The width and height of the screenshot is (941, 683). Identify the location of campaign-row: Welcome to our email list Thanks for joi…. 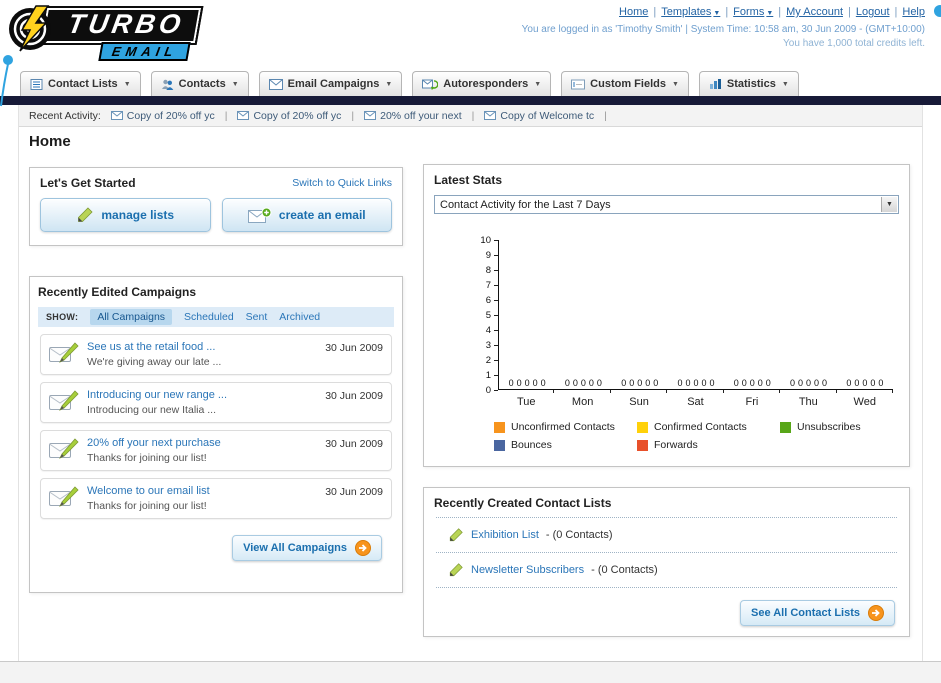
(216, 499).